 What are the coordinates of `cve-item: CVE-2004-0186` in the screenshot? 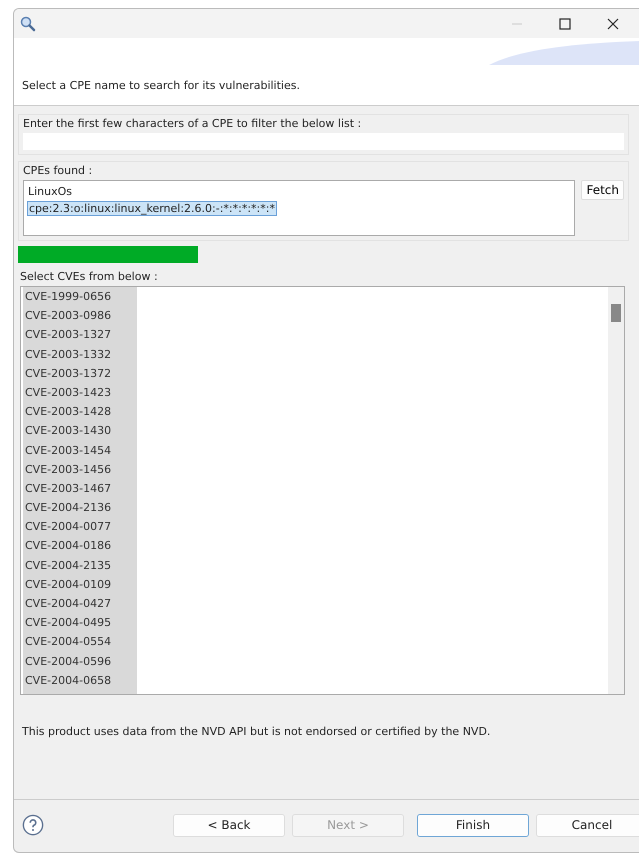 It's located at (81, 546).